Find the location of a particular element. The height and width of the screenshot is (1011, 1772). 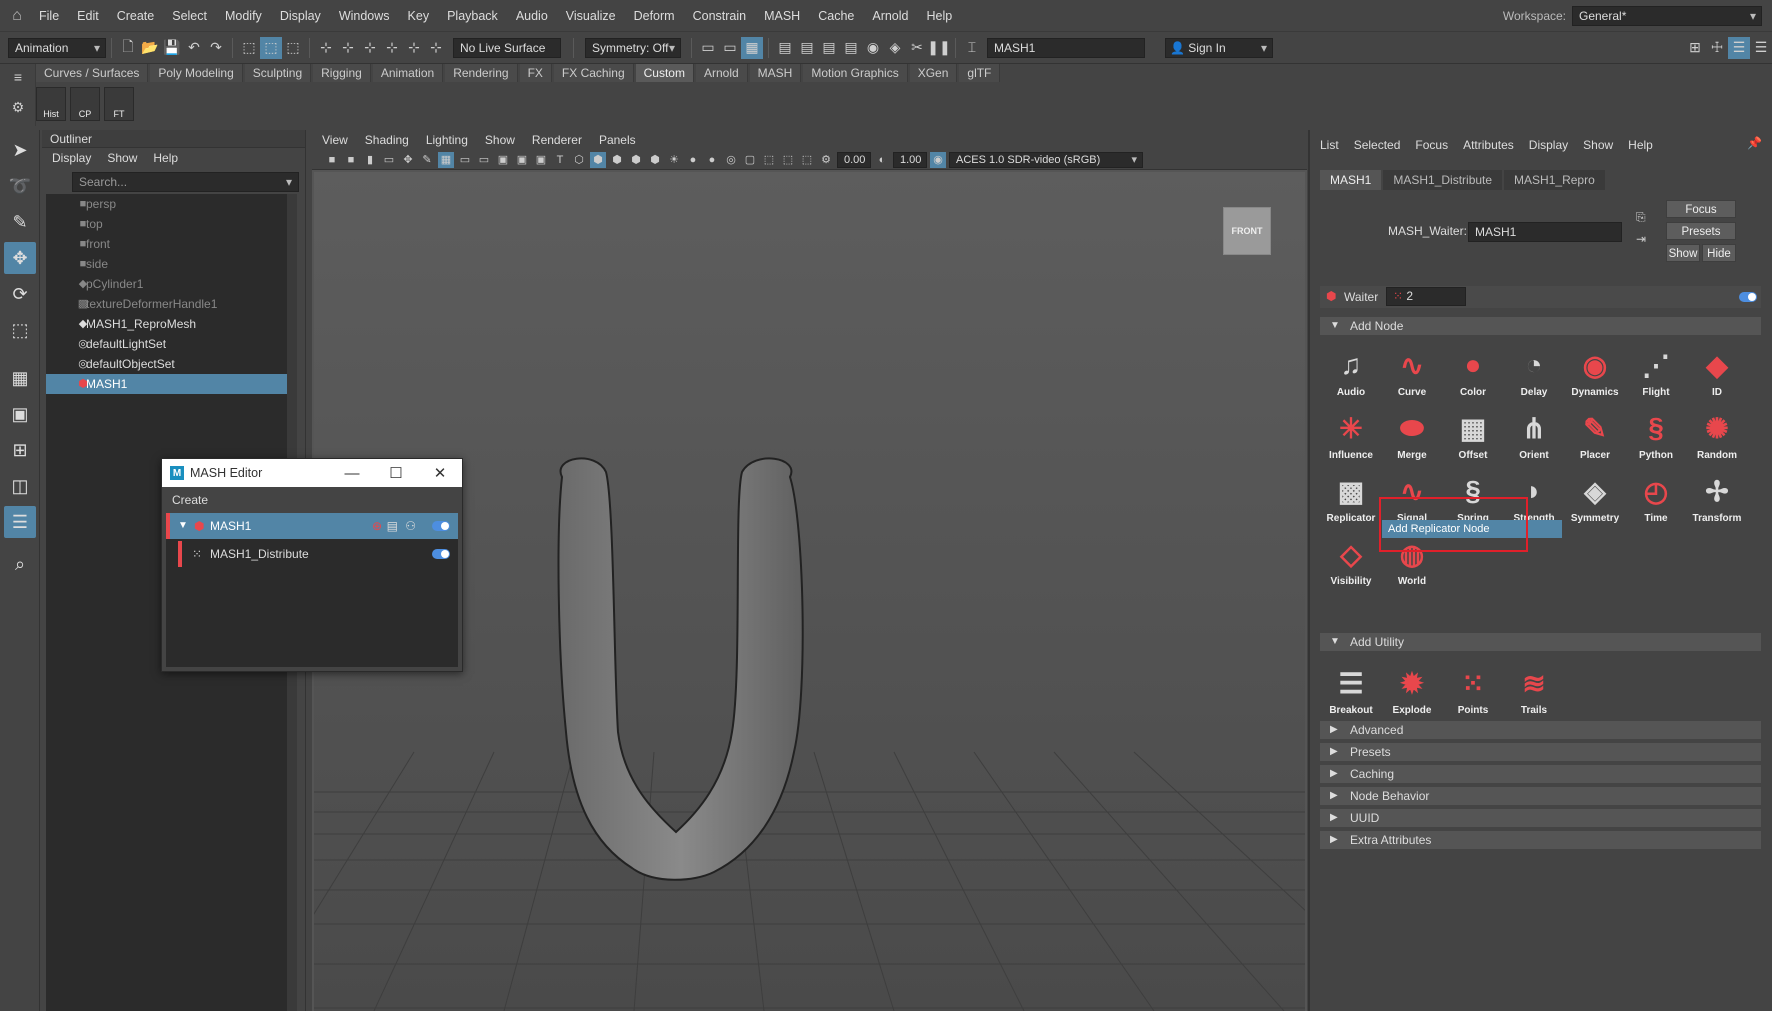

viewport-menu-lighting: Lighting is located at coordinates (447, 140).